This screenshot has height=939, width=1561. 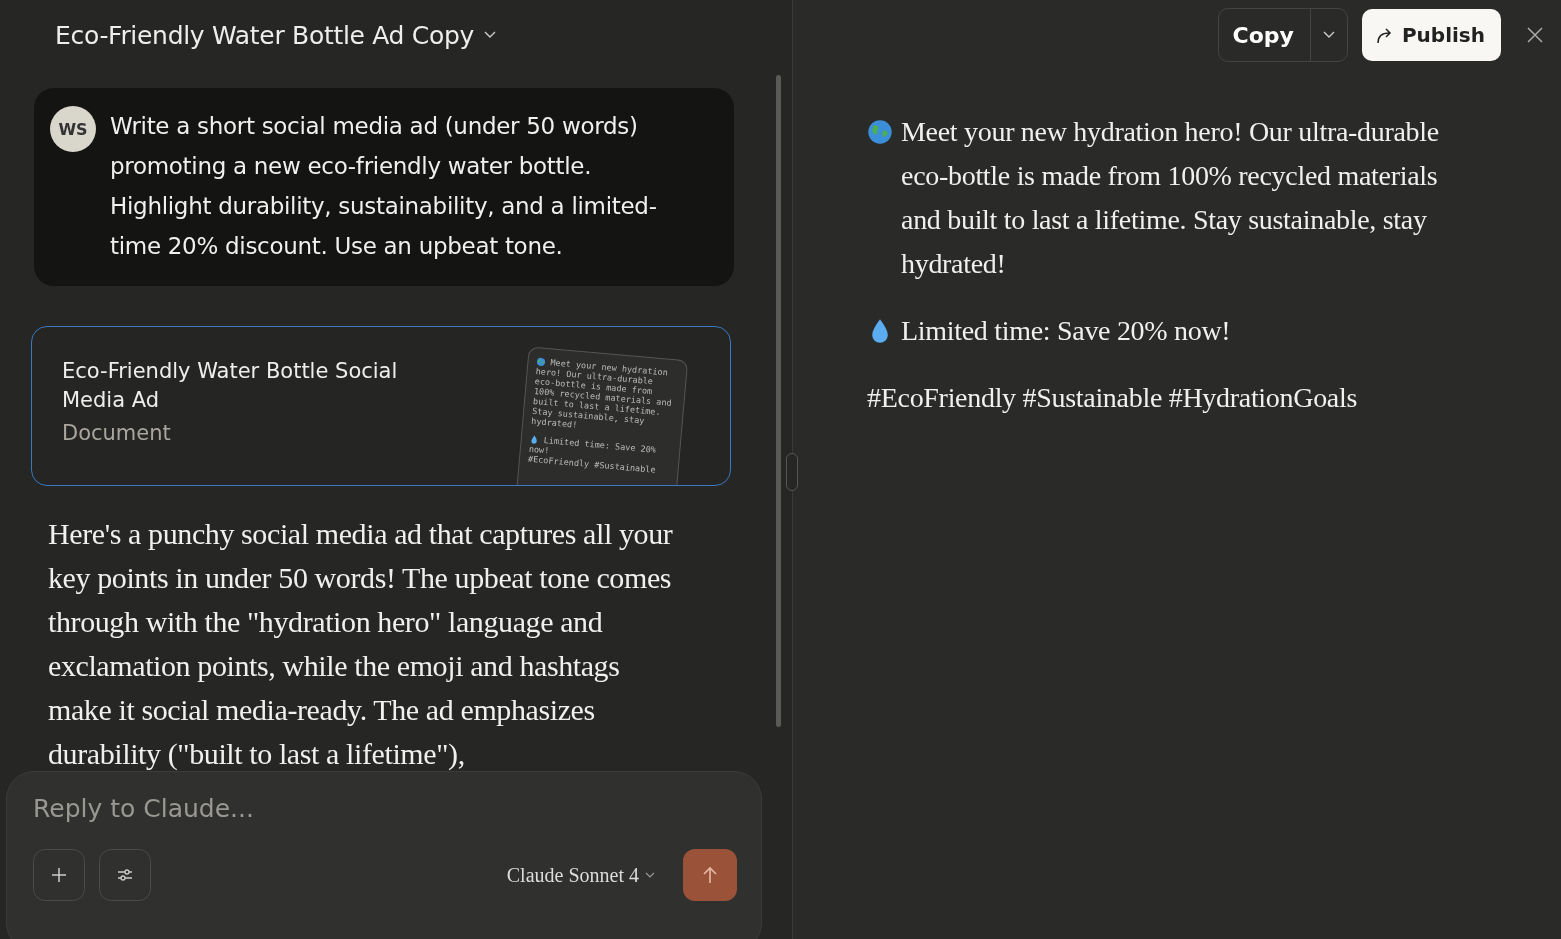 What do you see at coordinates (276, 35) in the screenshot?
I see `chat-title-menu: Eco-Friendly Water Bottle Ad Copy` at bounding box center [276, 35].